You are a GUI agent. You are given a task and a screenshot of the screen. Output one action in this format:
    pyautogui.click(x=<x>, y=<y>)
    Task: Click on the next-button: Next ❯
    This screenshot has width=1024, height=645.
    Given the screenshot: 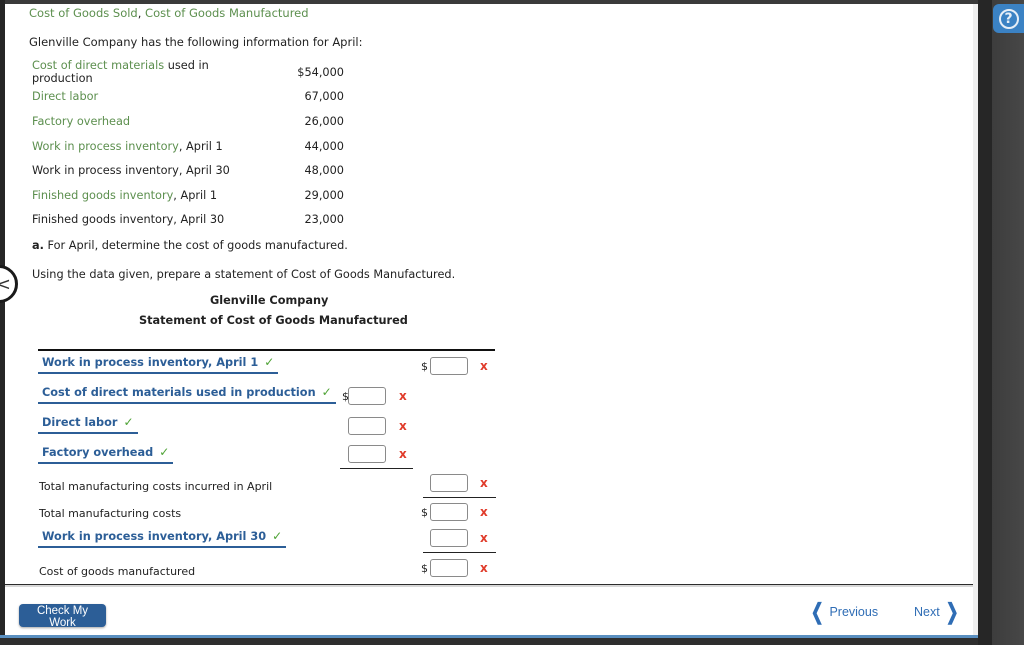 What is the action you would take?
    pyautogui.click(x=937, y=612)
    